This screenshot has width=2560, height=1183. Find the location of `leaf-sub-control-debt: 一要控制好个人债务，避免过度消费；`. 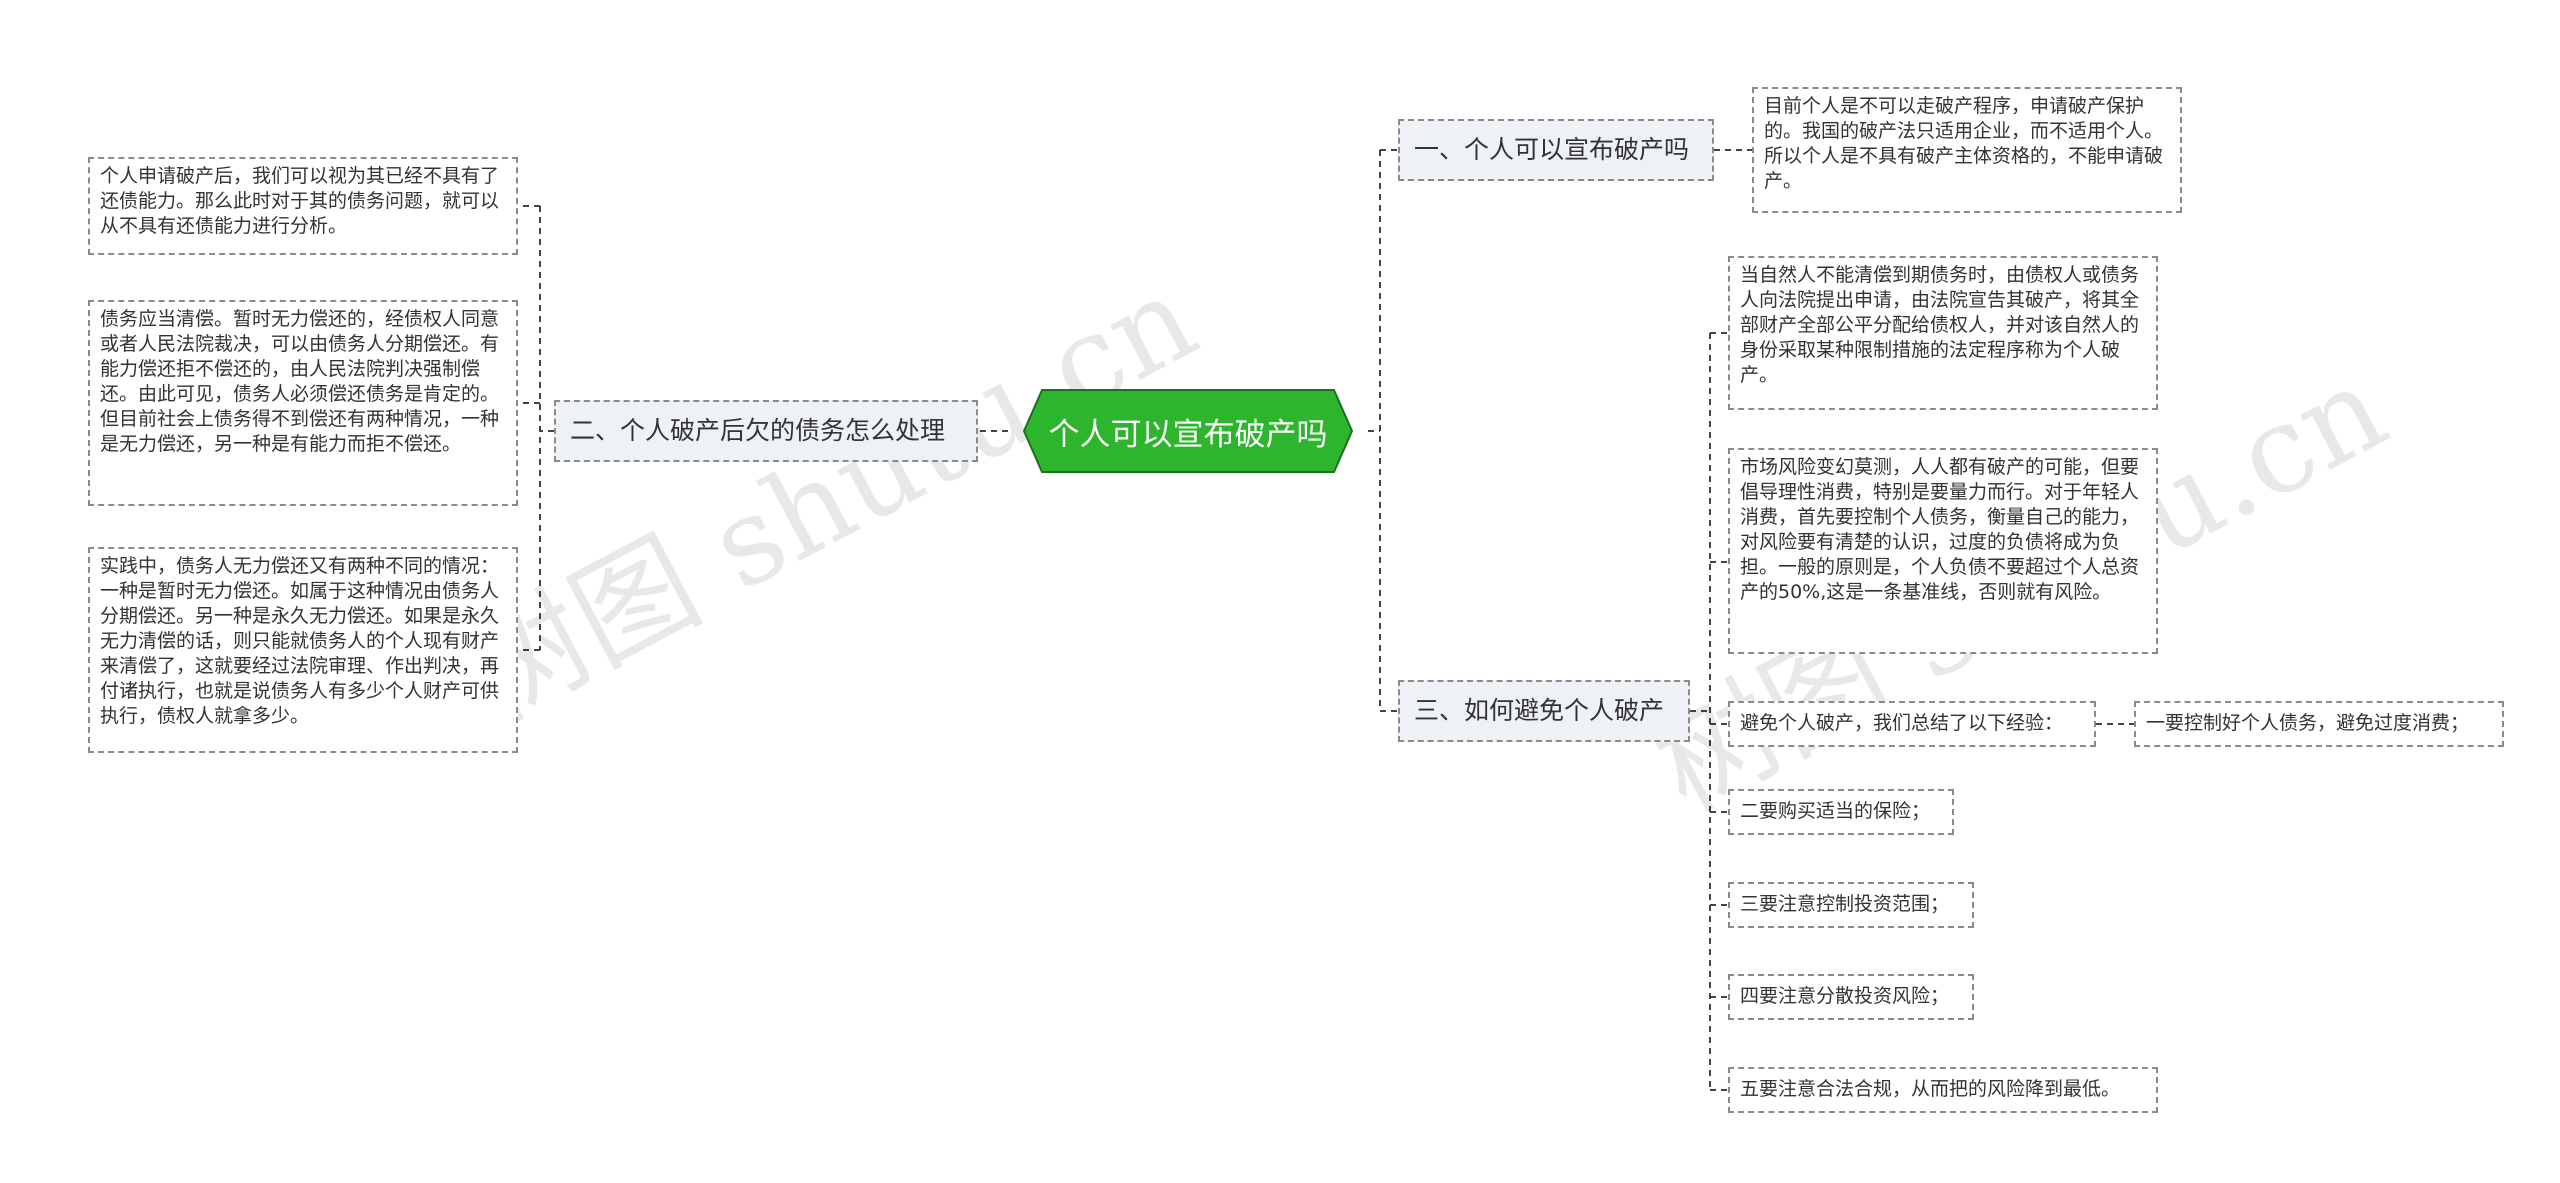

leaf-sub-control-debt: 一要控制好个人债务，避免过度消费； is located at coordinates (2319, 724).